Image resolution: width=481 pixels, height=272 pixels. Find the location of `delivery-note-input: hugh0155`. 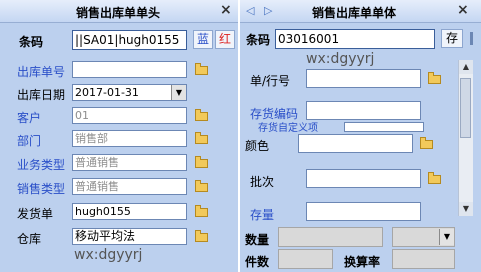

delivery-note-input: hugh0155 is located at coordinates (129, 211).